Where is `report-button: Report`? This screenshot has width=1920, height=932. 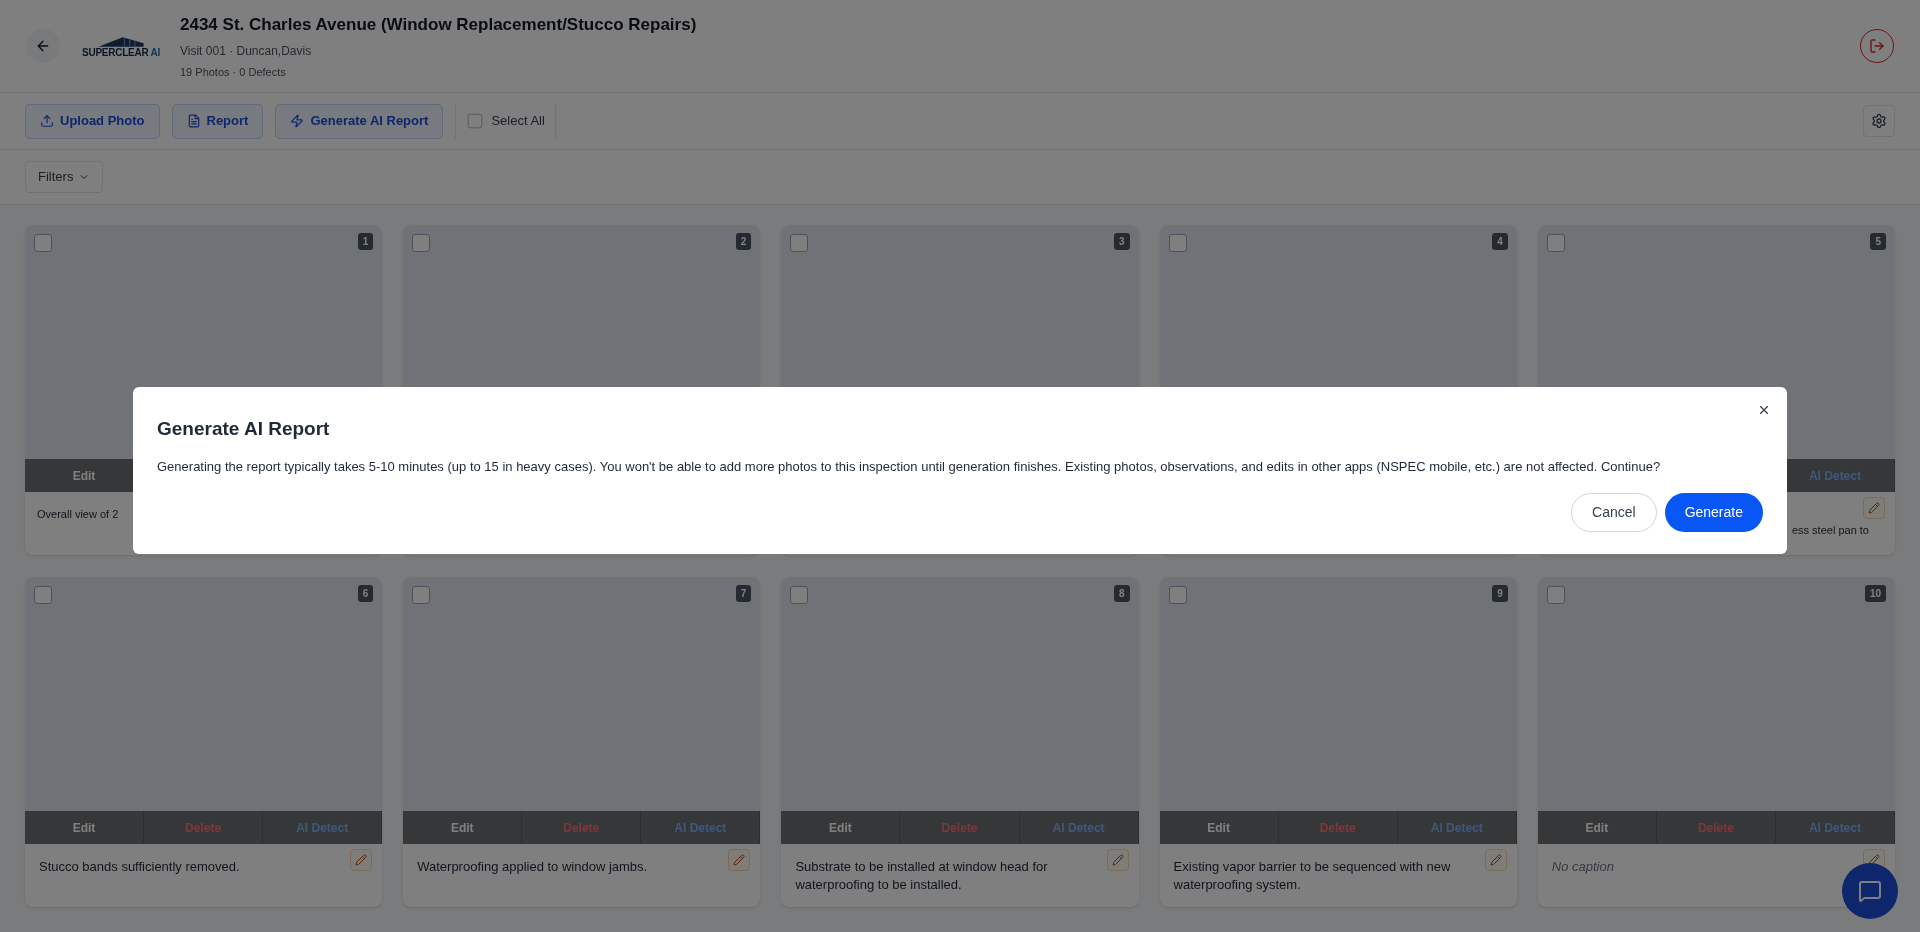 report-button: Report is located at coordinates (217, 121).